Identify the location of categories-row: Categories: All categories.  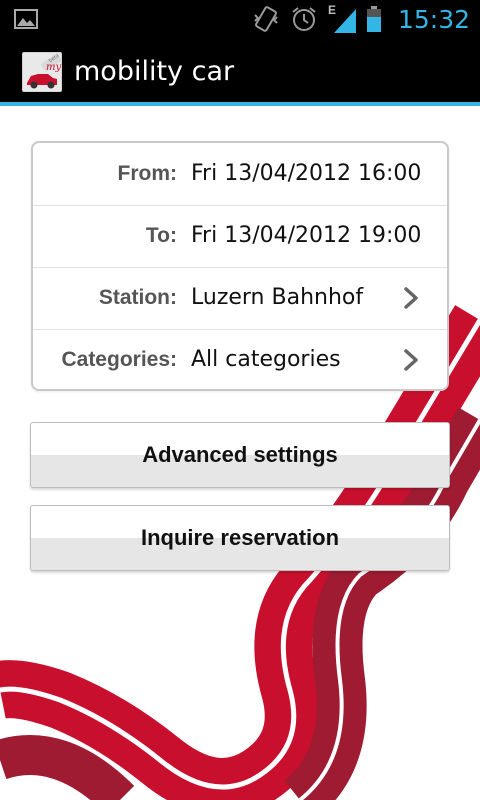
(240, 360).